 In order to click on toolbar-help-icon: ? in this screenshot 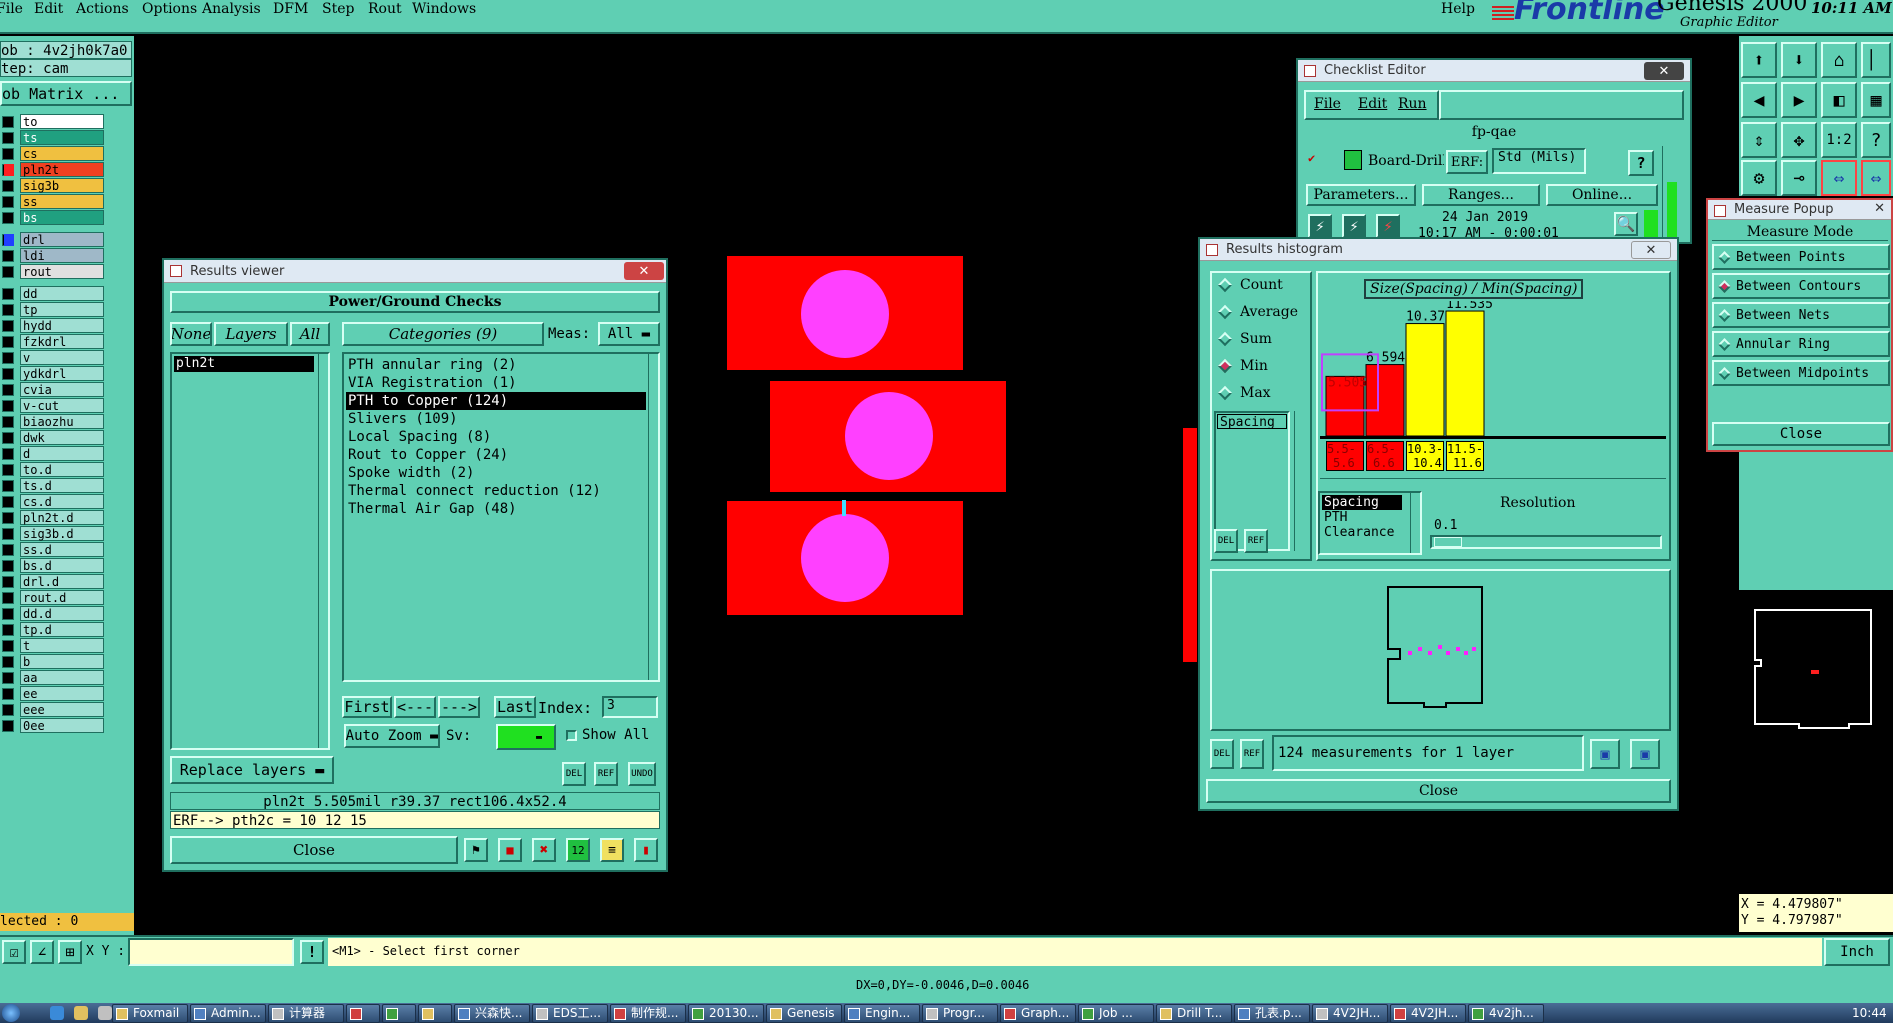, I will do `click(1876, 140)`.